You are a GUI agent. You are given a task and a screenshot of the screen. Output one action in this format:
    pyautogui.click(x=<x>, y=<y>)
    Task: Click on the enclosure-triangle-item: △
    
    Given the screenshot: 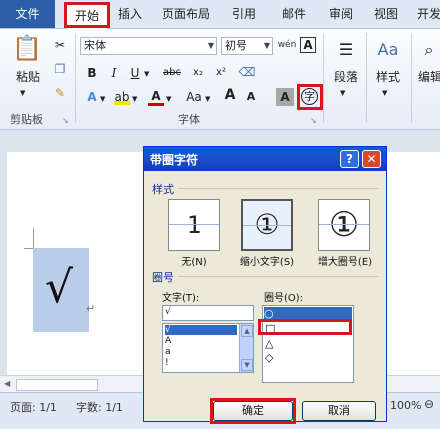 What is the action you would take?
    pyautogui.click(x=269, y=343)
    